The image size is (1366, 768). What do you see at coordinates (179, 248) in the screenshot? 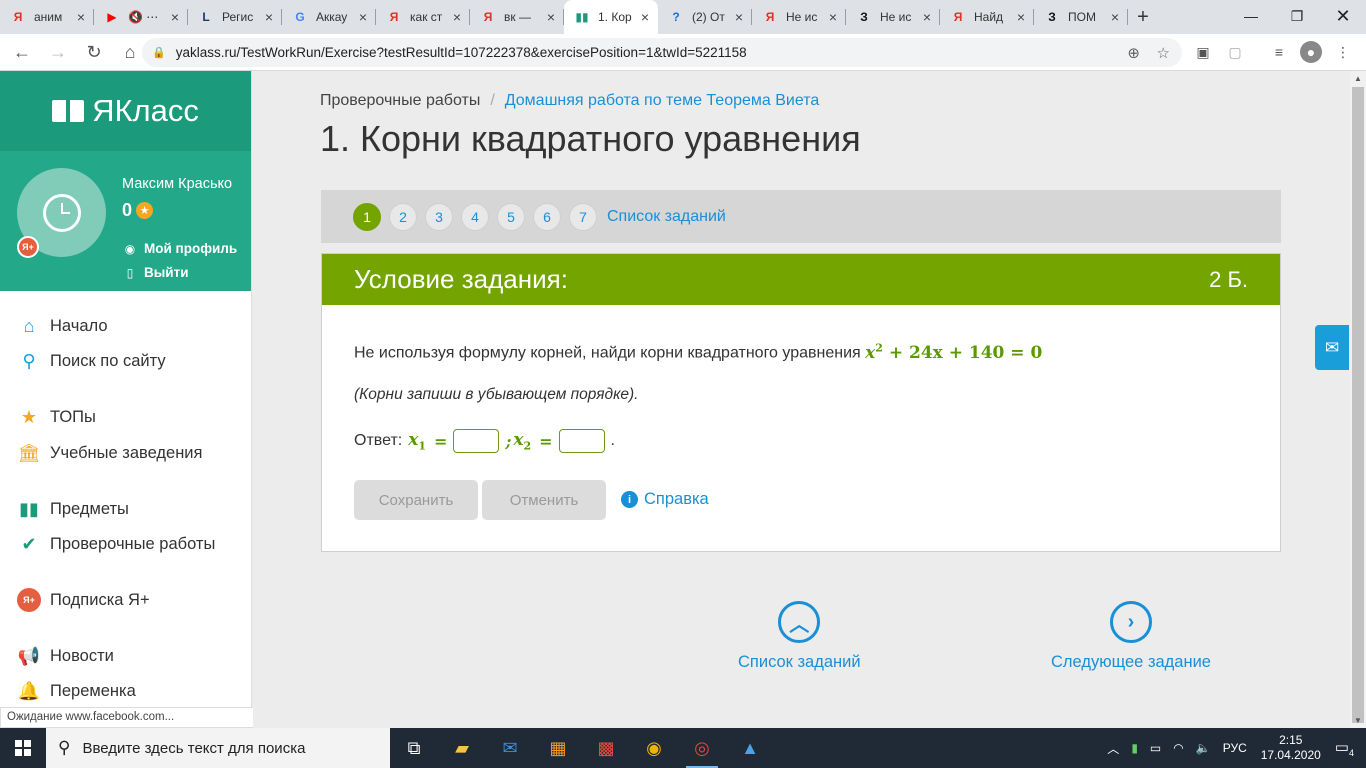
I see `profile-link: ◉ Мой профиль` at bounding box center [179, 248].